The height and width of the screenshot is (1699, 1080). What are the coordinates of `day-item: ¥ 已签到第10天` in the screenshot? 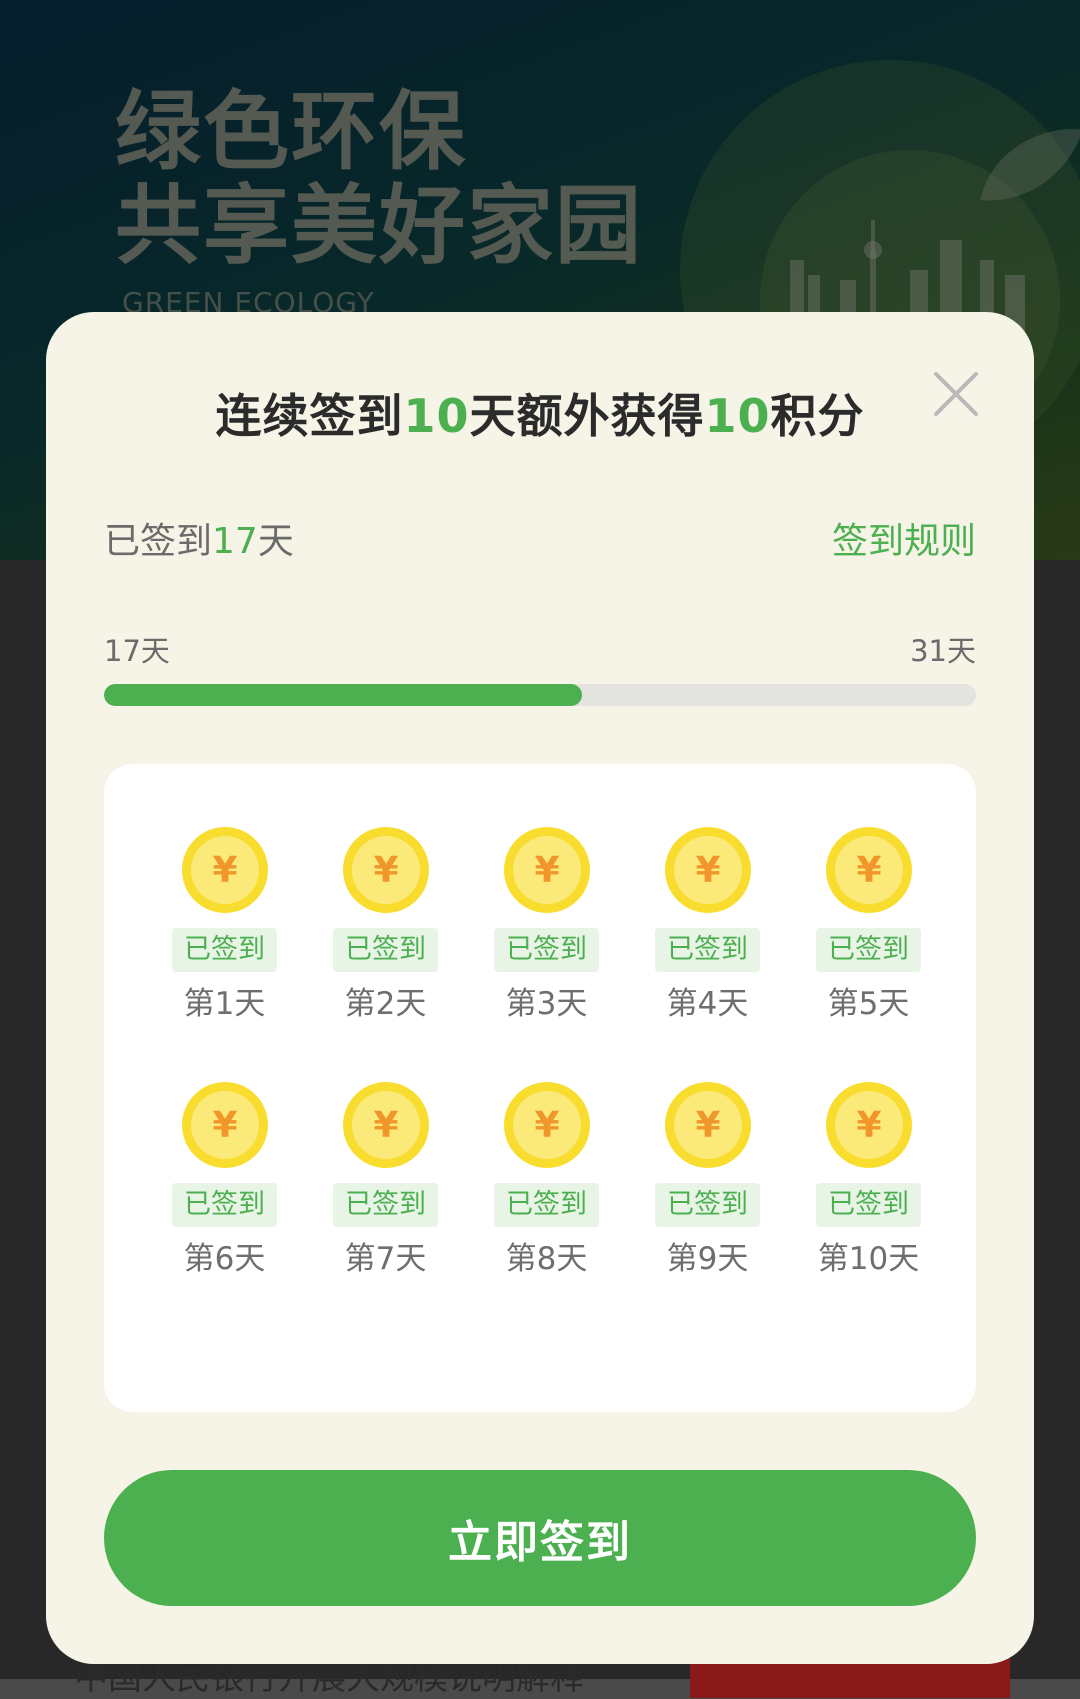 It's located at (868, 1179).